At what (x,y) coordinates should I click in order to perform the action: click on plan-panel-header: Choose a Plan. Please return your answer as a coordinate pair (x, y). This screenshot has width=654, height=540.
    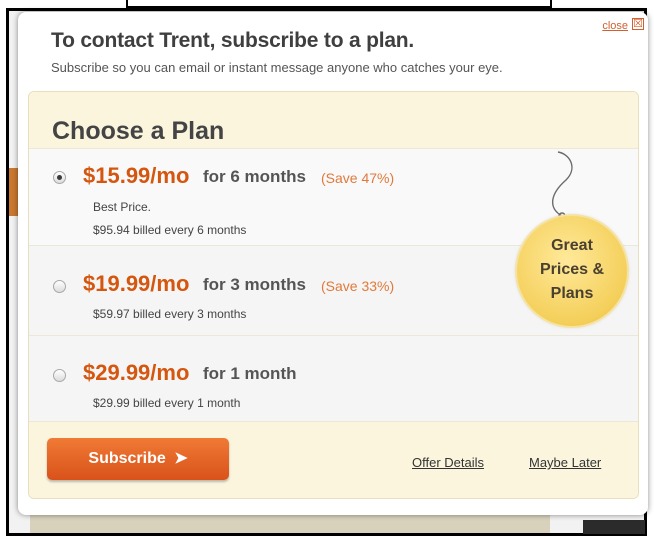
    Looking at the image, I should click on (333, 120).